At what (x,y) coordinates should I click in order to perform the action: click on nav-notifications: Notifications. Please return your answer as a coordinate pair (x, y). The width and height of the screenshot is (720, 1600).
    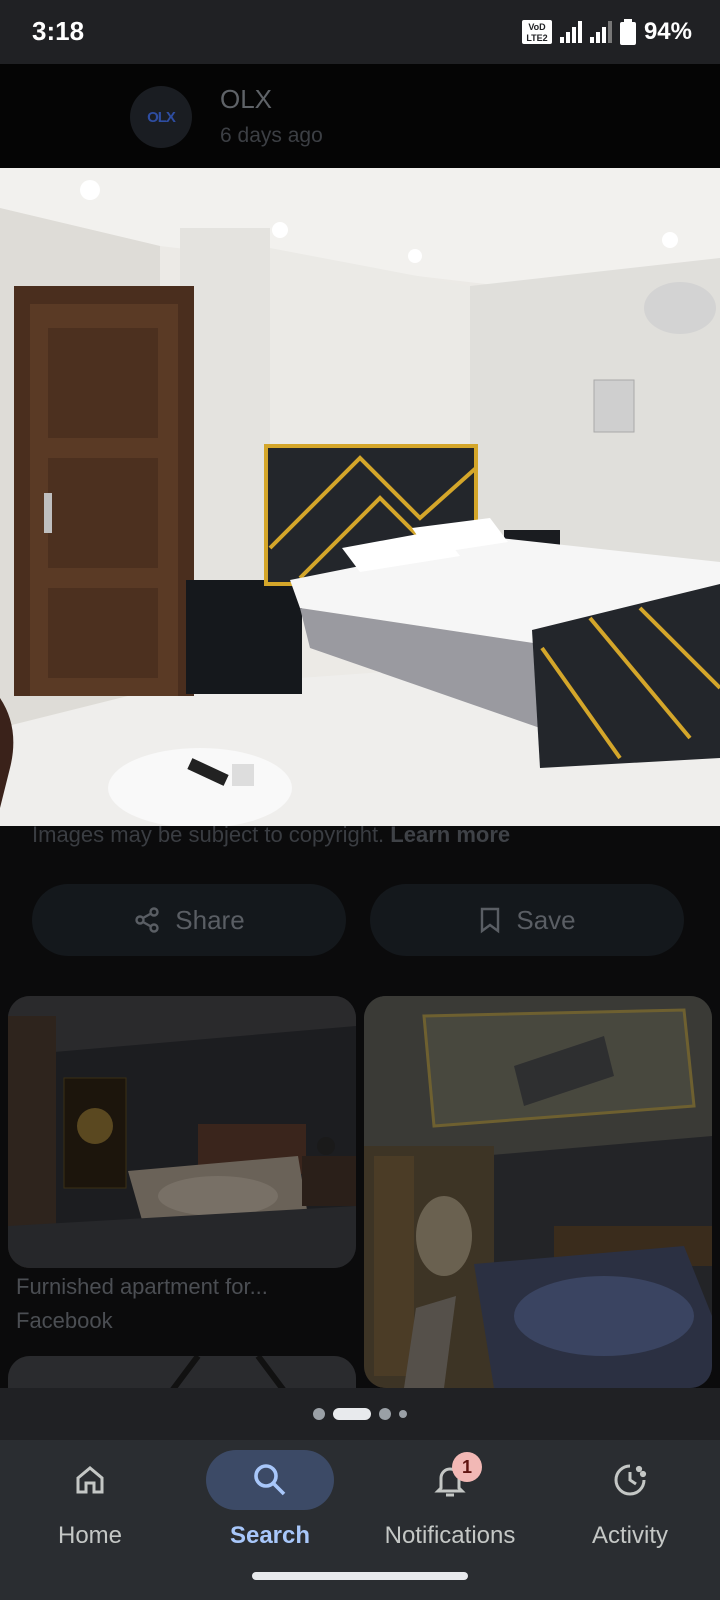
    Looking at the image, I should click on (450, 1500).